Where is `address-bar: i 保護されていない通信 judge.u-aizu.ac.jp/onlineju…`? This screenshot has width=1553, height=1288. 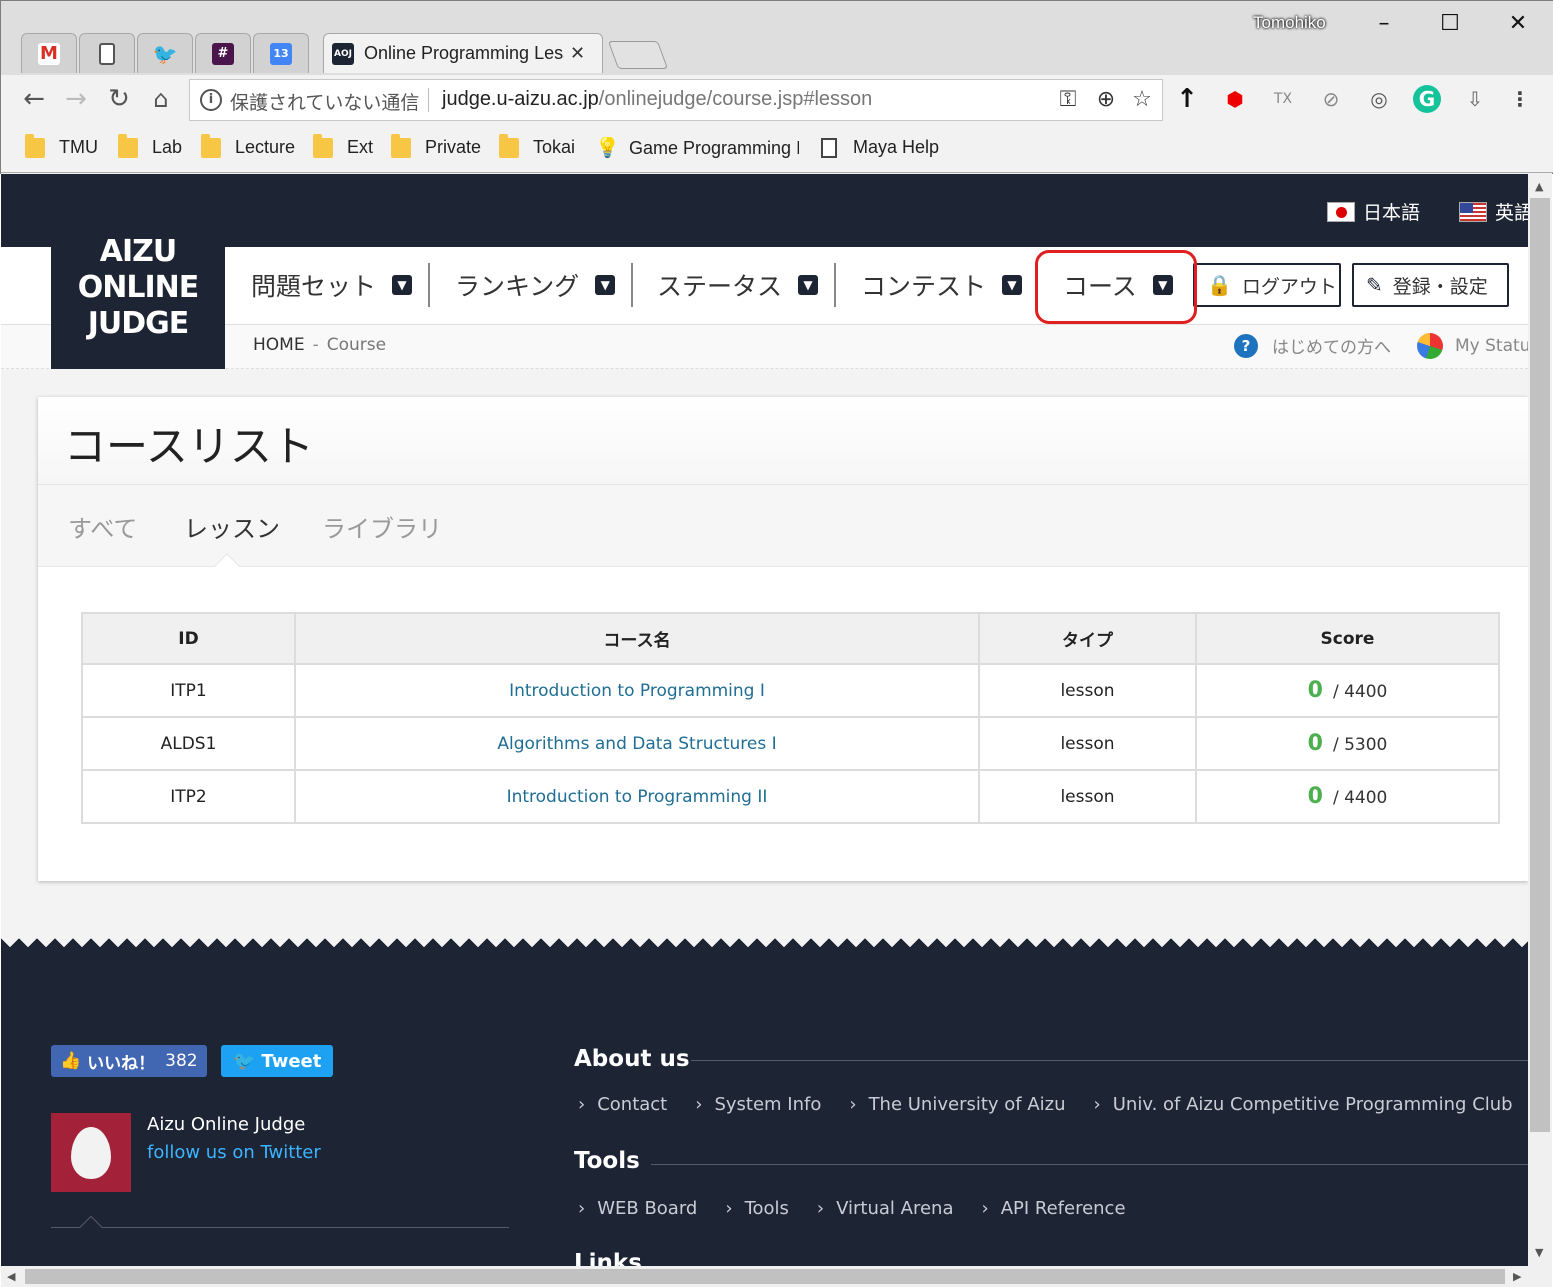 address-bar: i 保護されていない通信 judge.u-aizu.ac.jp/onlineju… is located at coordinates (676, 100).